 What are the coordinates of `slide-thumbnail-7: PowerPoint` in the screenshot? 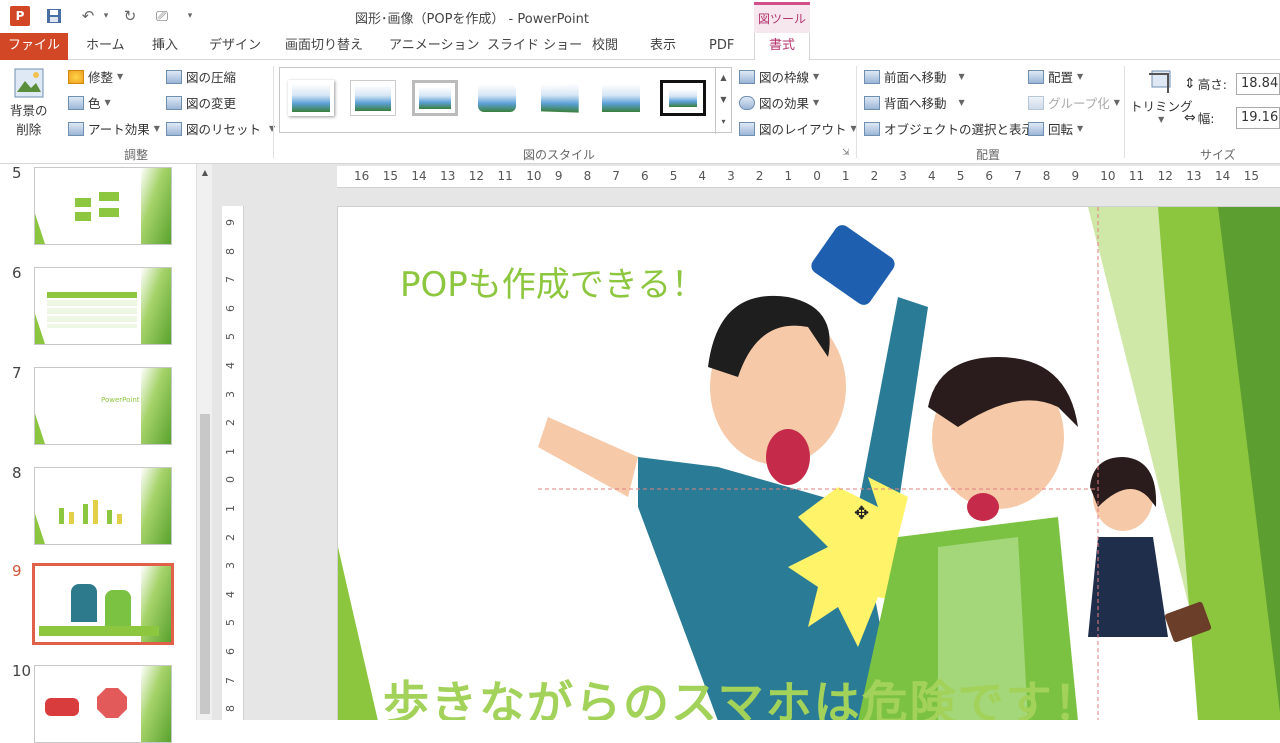 It's located at (103, 406).